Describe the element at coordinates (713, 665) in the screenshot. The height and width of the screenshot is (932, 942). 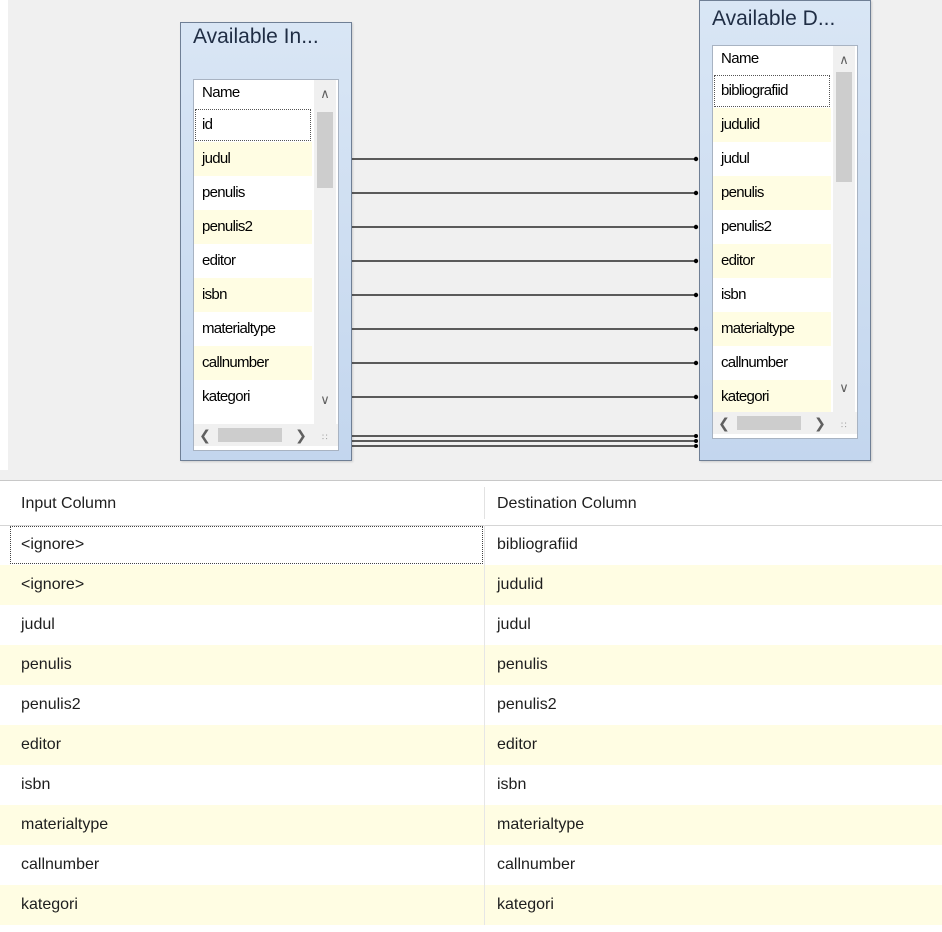
I see `destination-column-cell: penulis` at that location.